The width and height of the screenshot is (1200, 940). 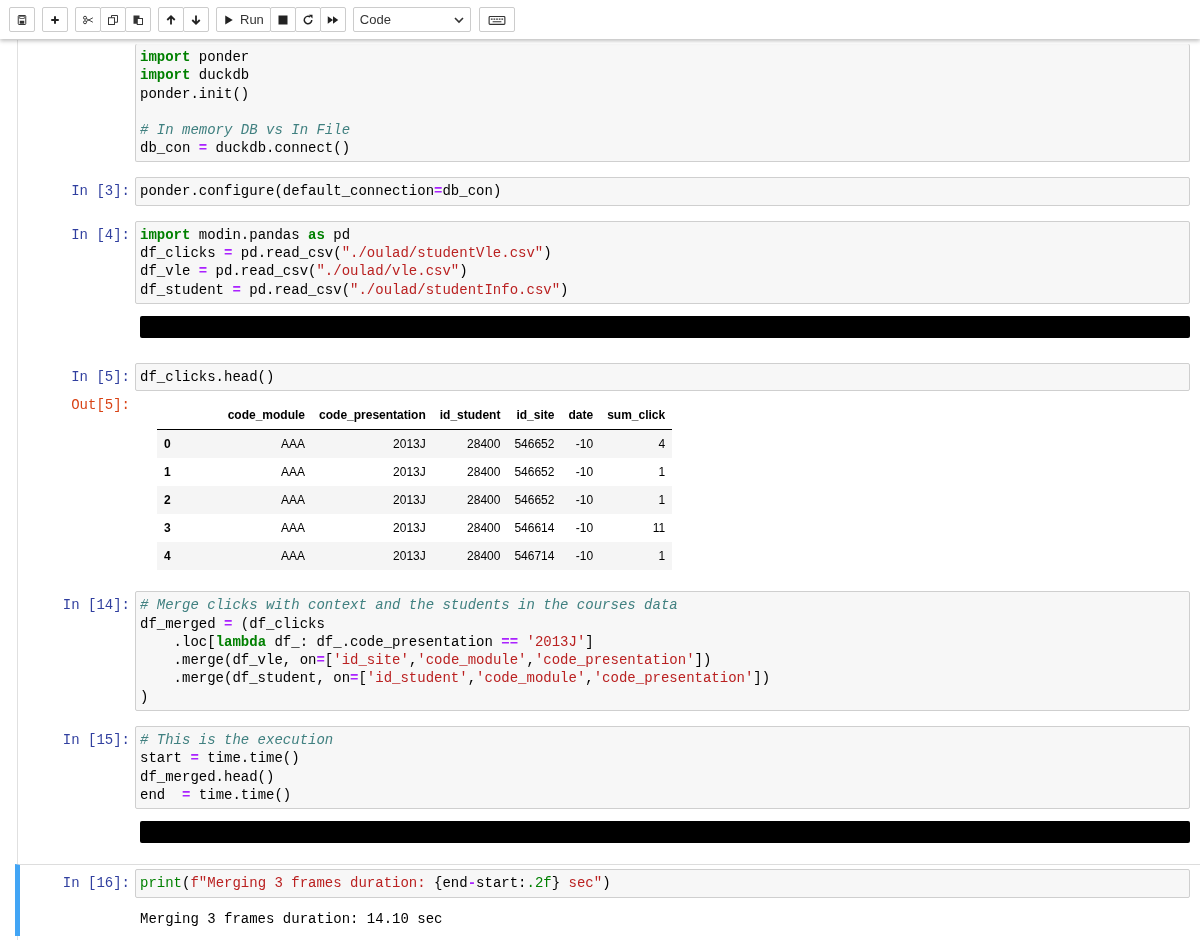 What do you see at coordinates (266, 415) in the screenshot?
I see `column-header: code_module` at bounding box center [266, 415].